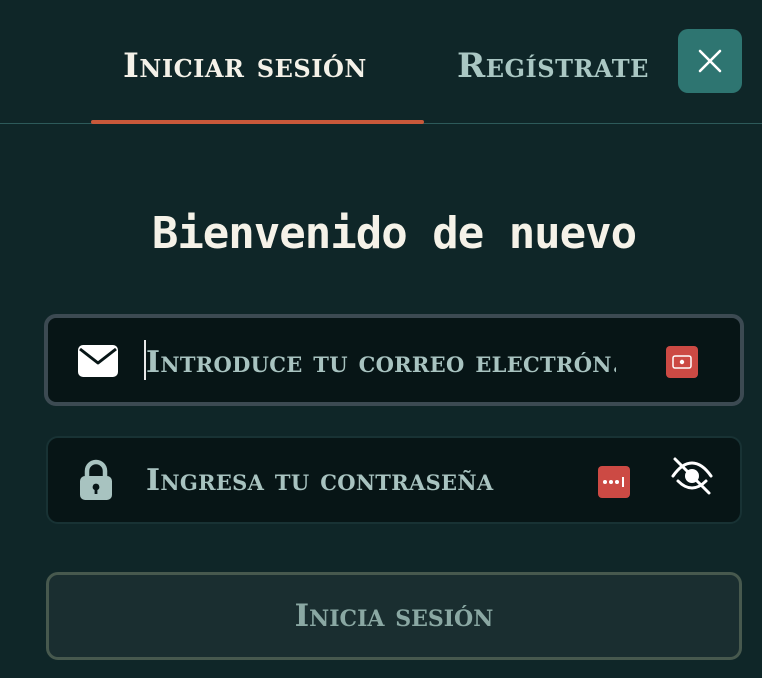 The image size is (762, 678). Describe the element at coordinates (356, 480) in the screenshot. I see `password-input` at that location.